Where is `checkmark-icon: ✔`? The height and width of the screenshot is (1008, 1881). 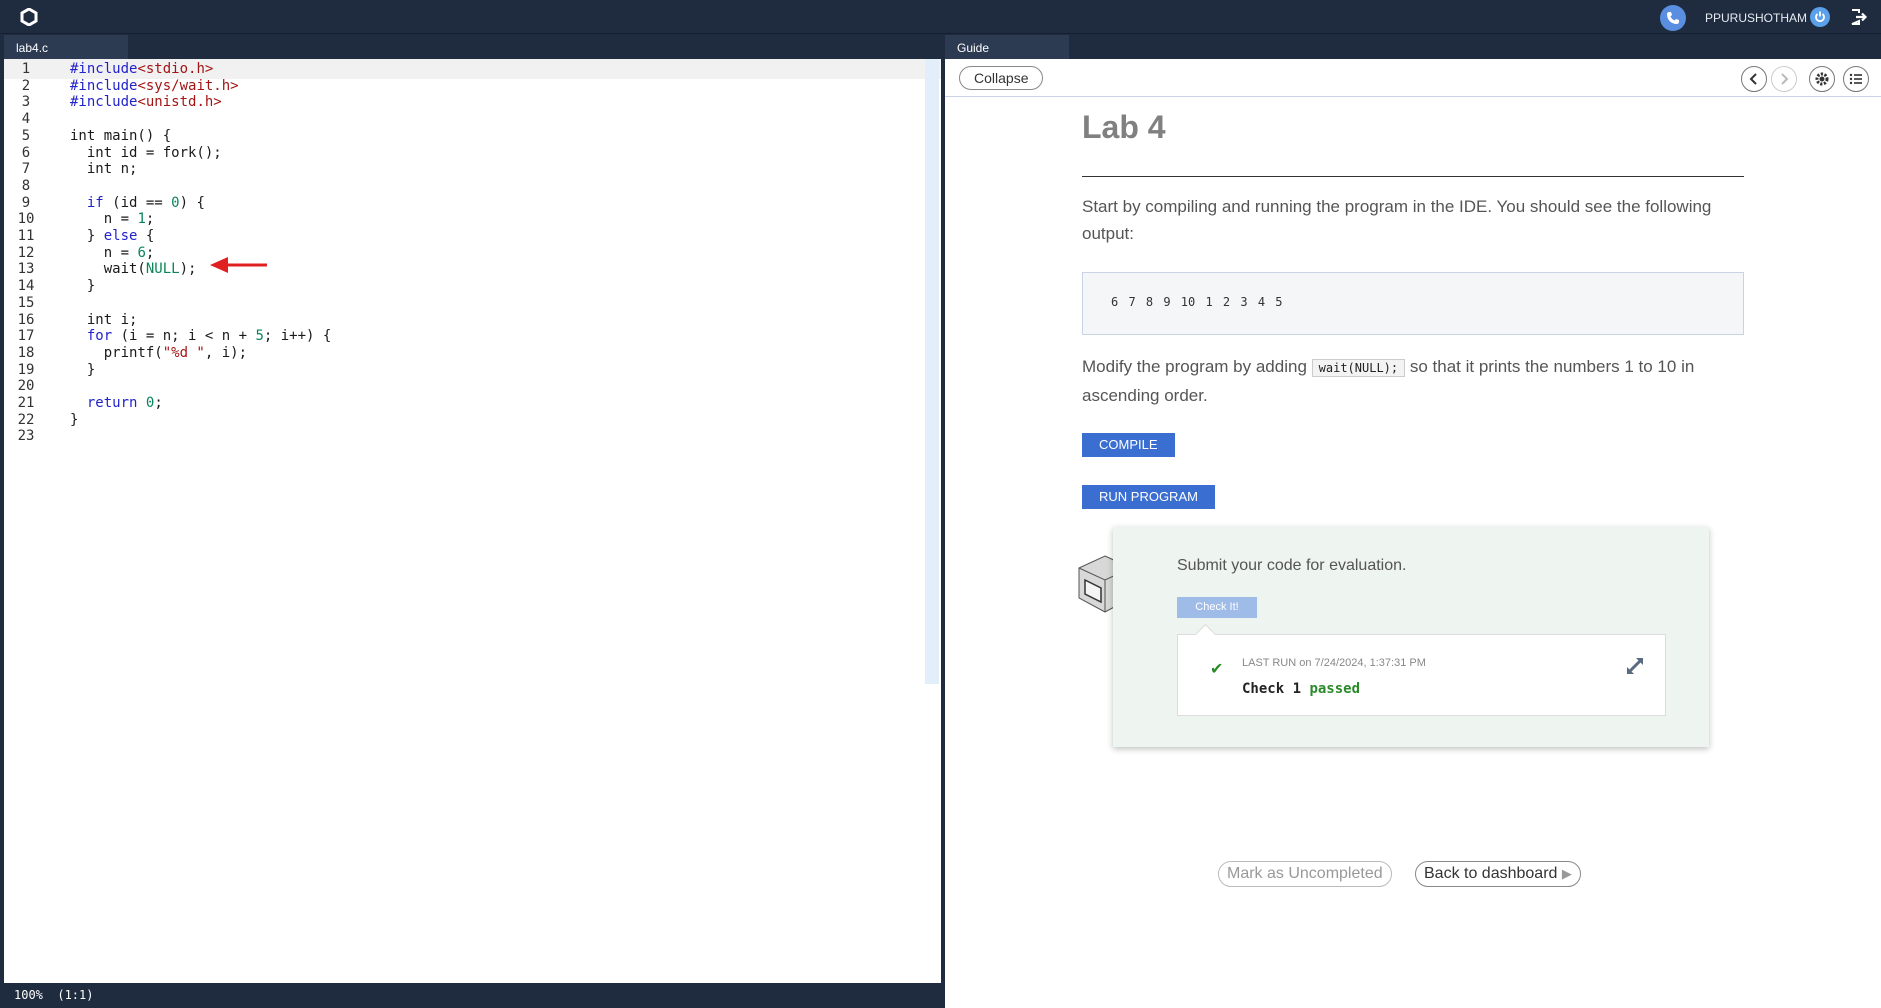
checkmark-icon: ✔ is located at coordinates (1217, 669).